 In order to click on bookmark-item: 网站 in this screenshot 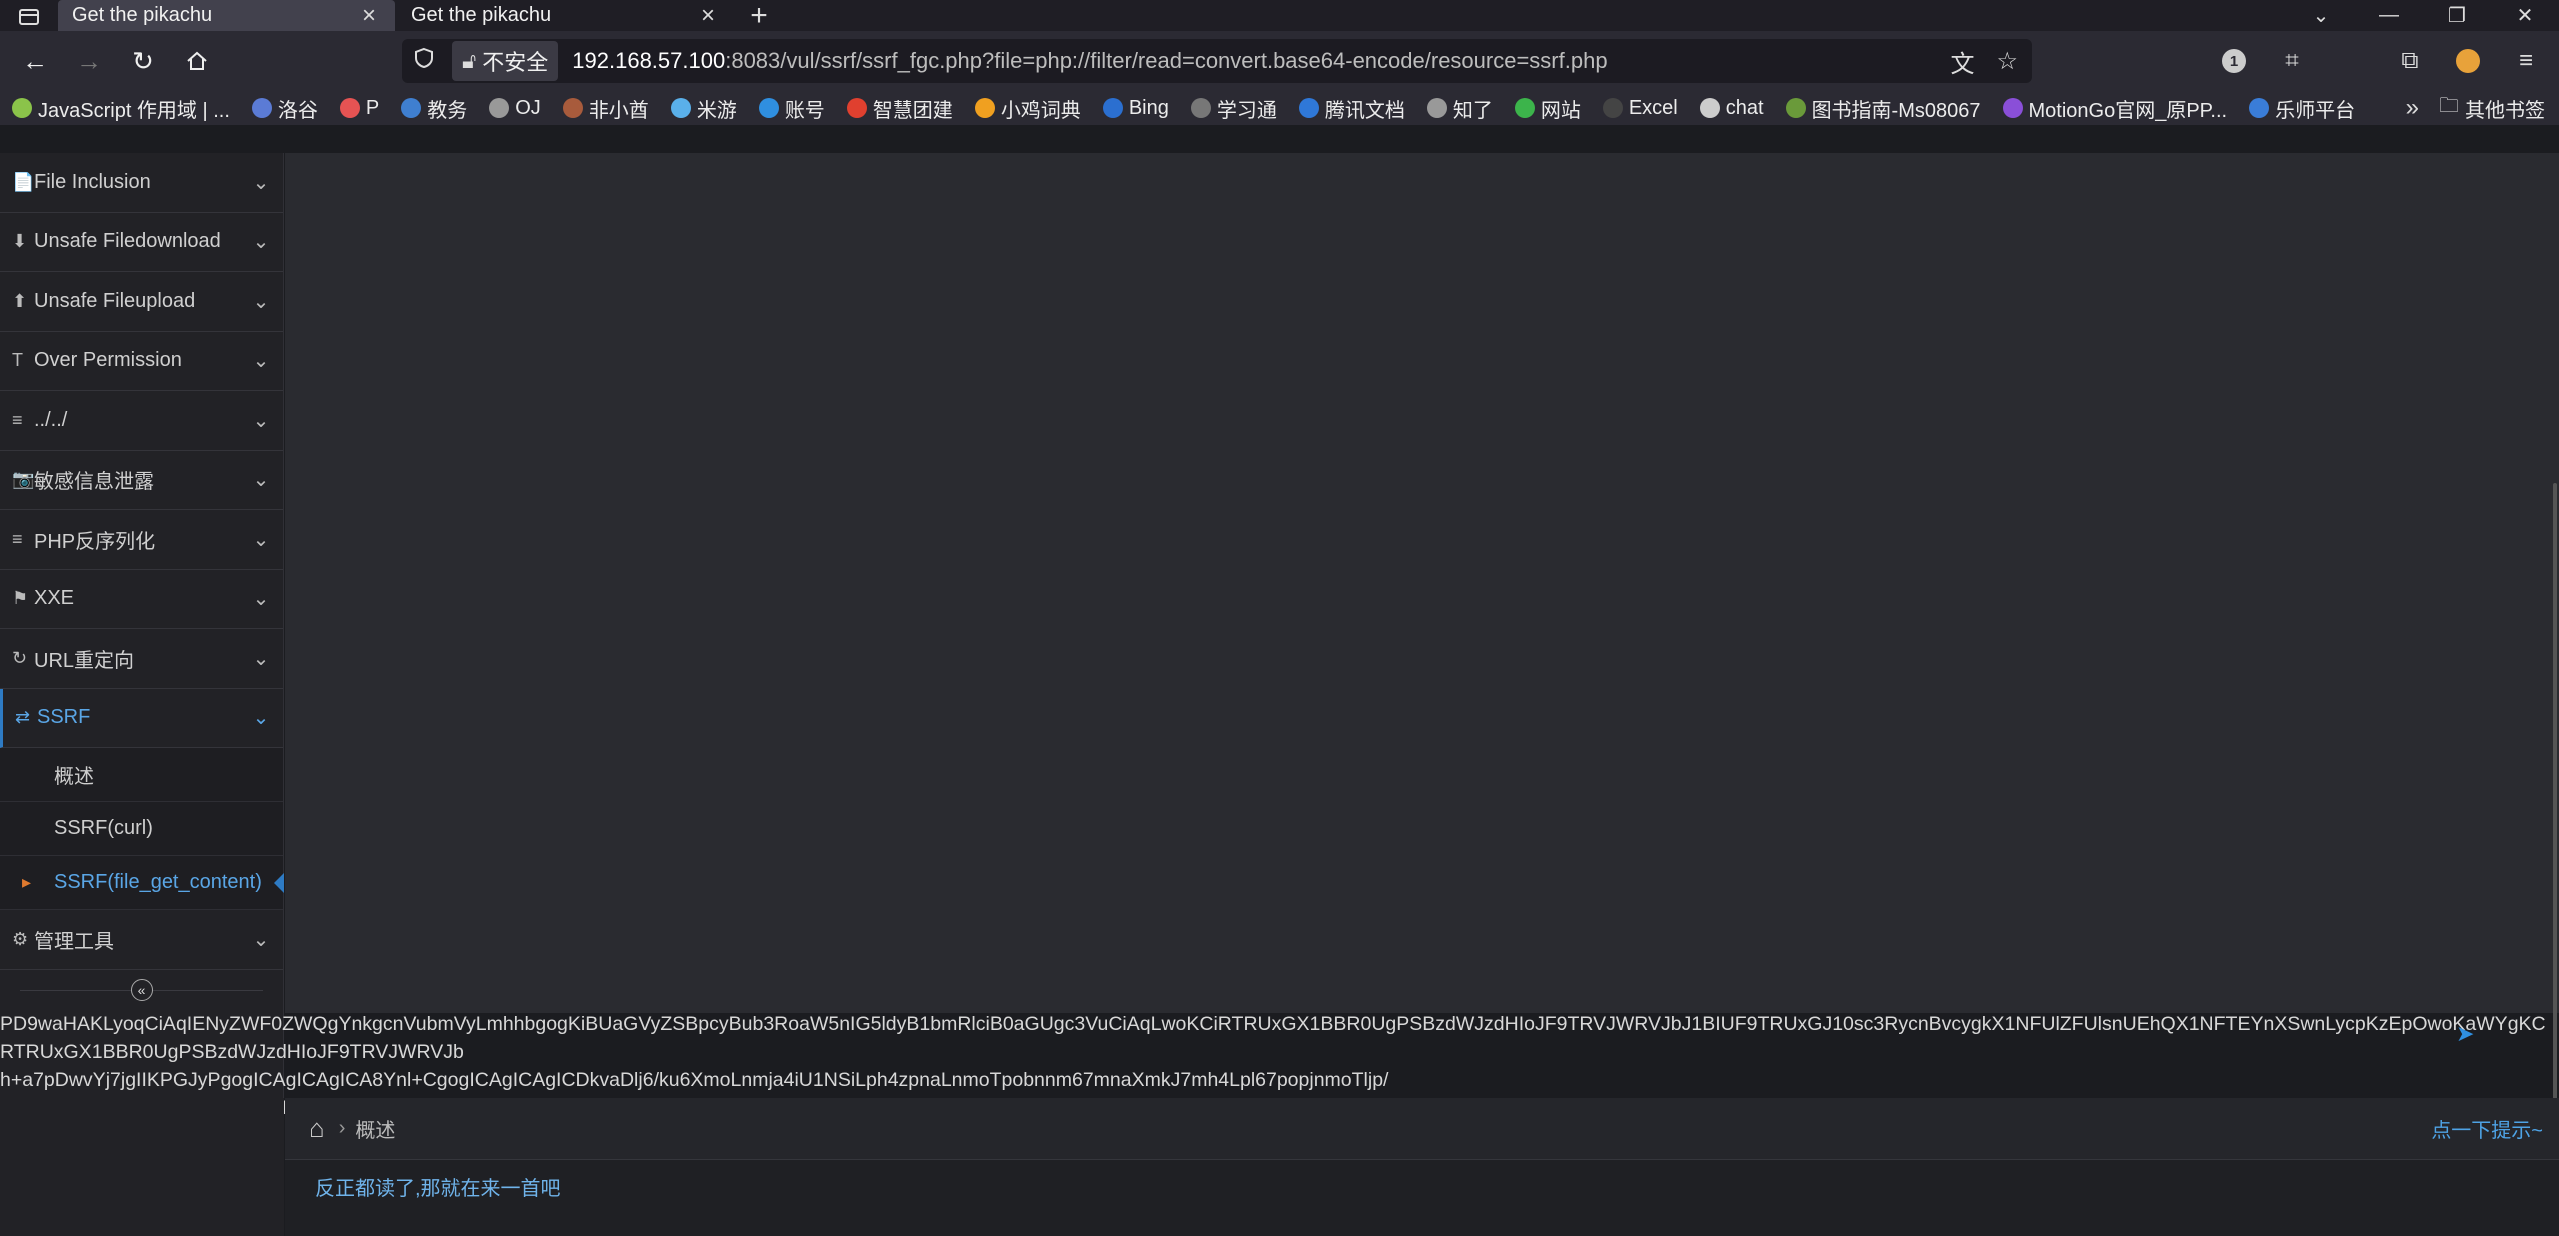, I will do `click(1547, 108)`.